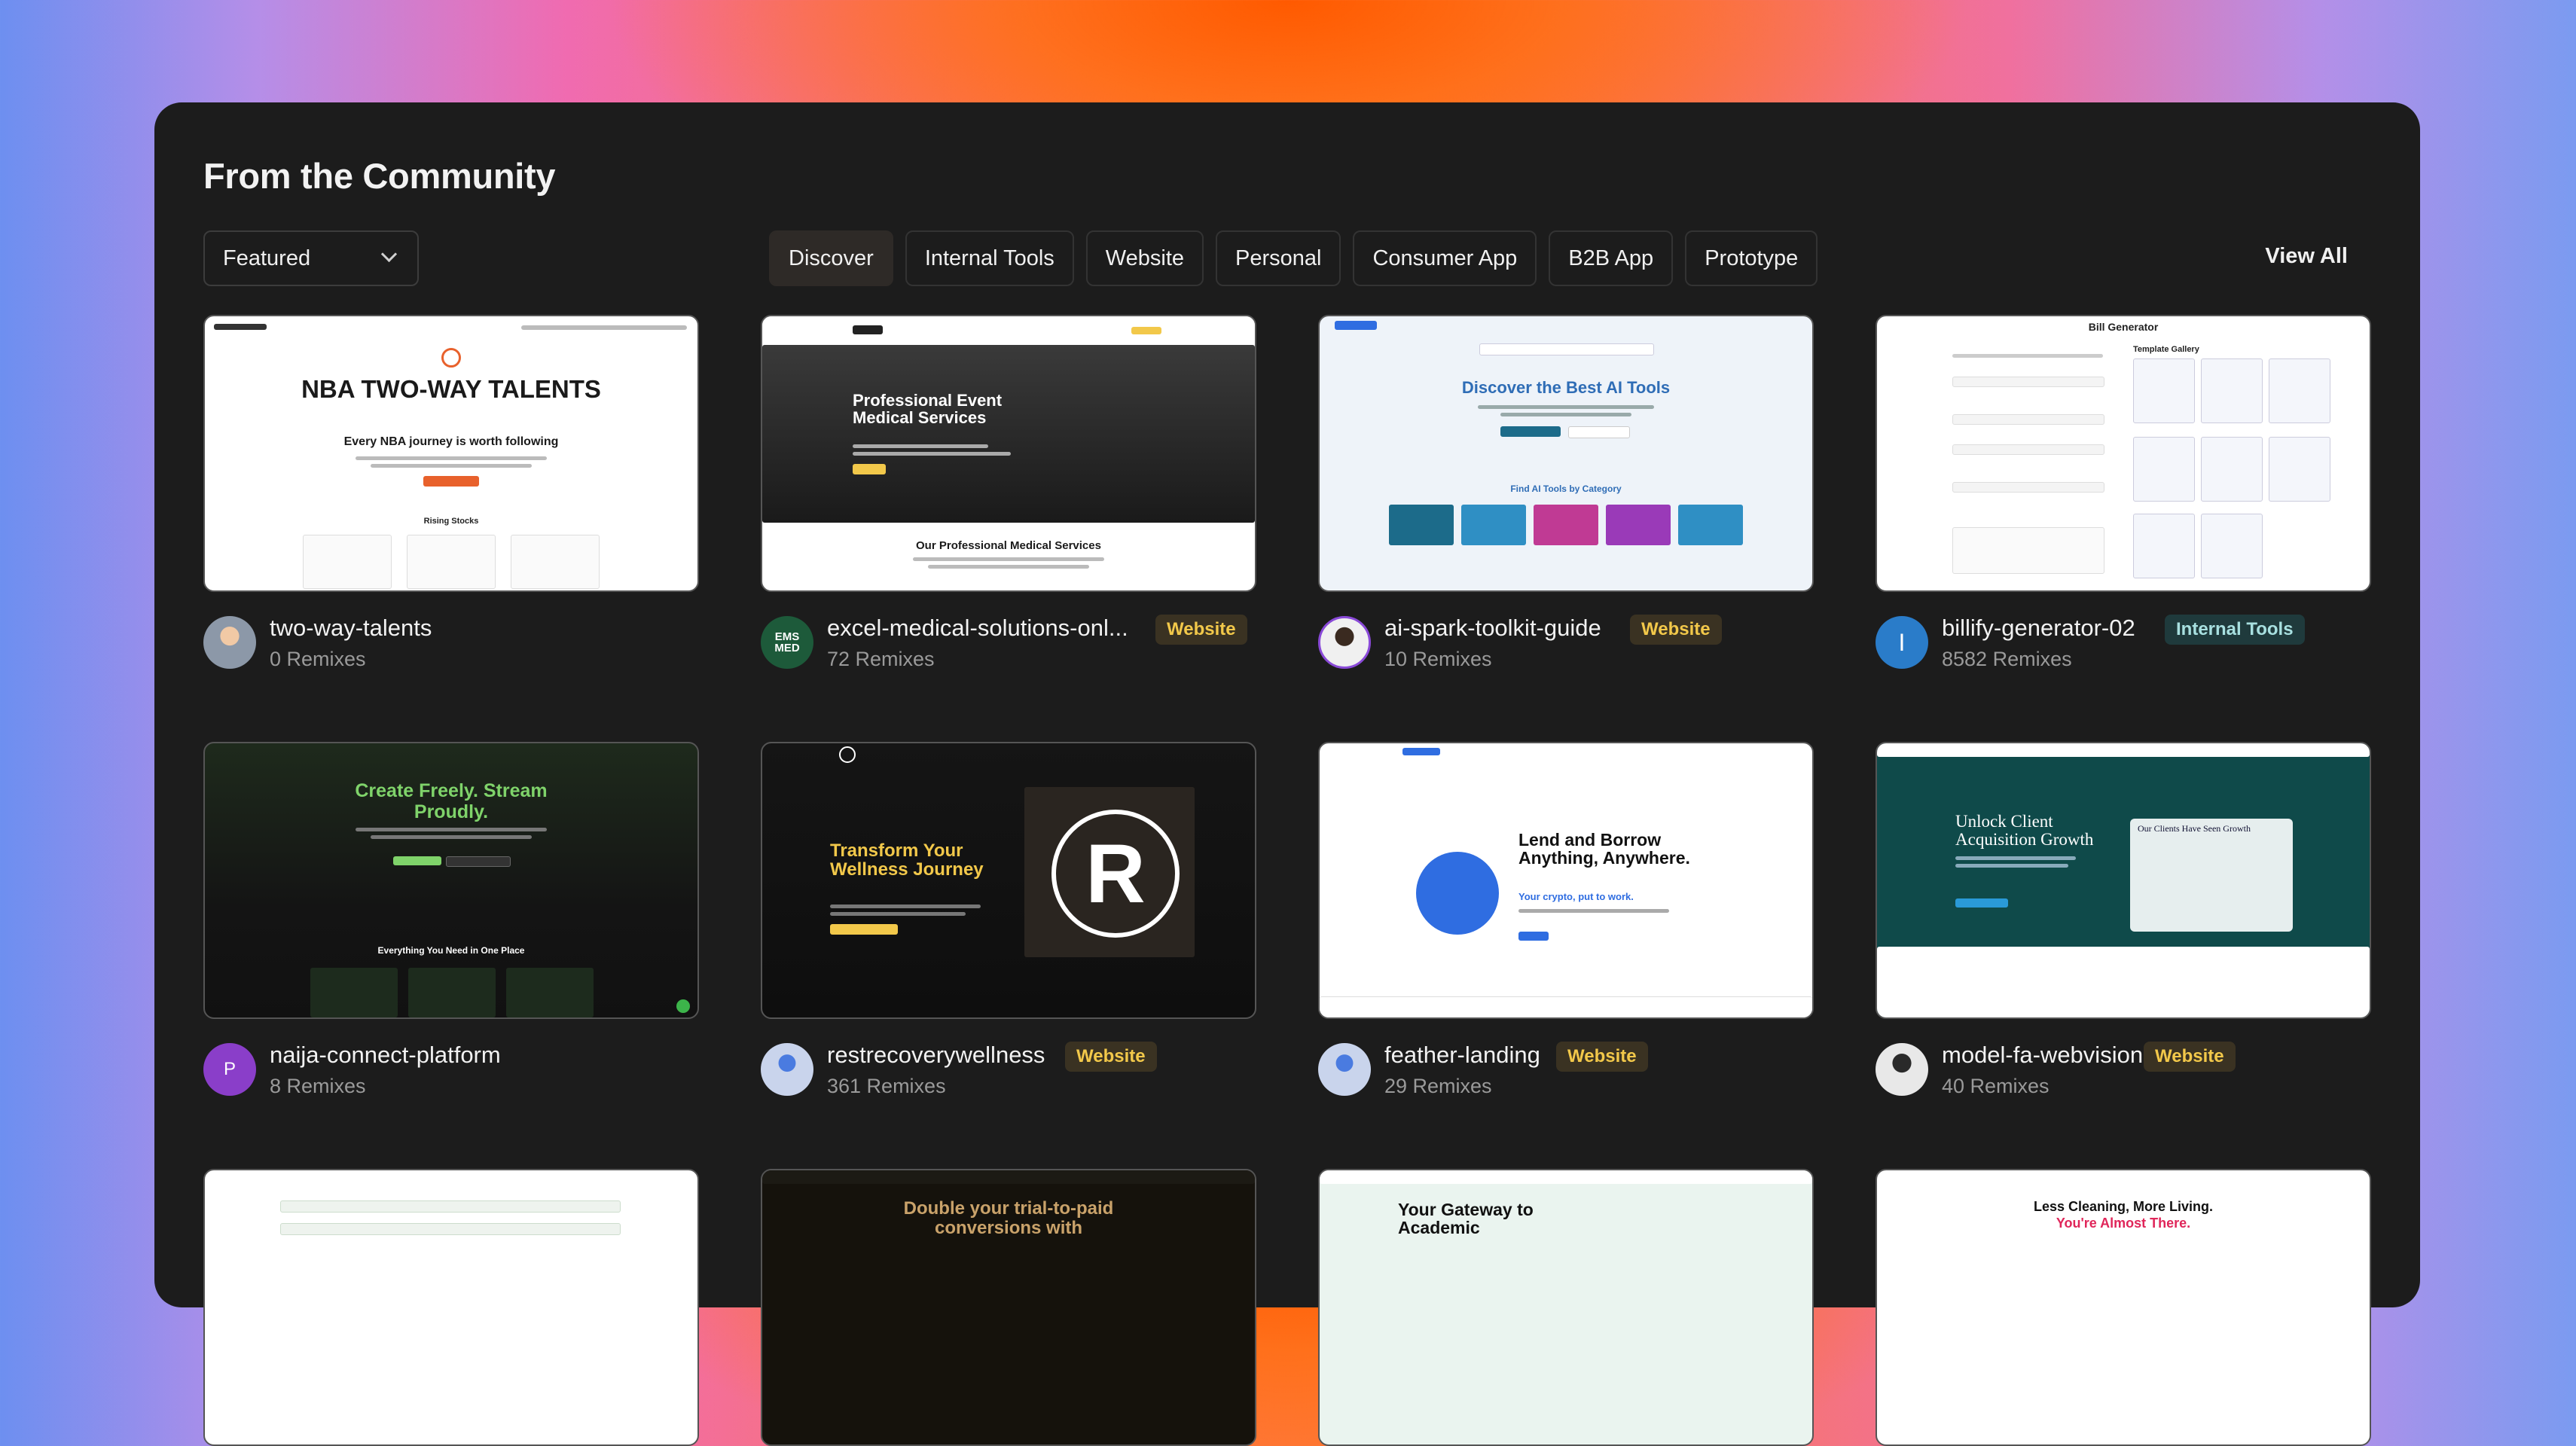 The width and height of the screenshot is (2576, 1446). I want to click on thumb-heading: Unlock Client Acquisition Growth, so click(2025, 831).